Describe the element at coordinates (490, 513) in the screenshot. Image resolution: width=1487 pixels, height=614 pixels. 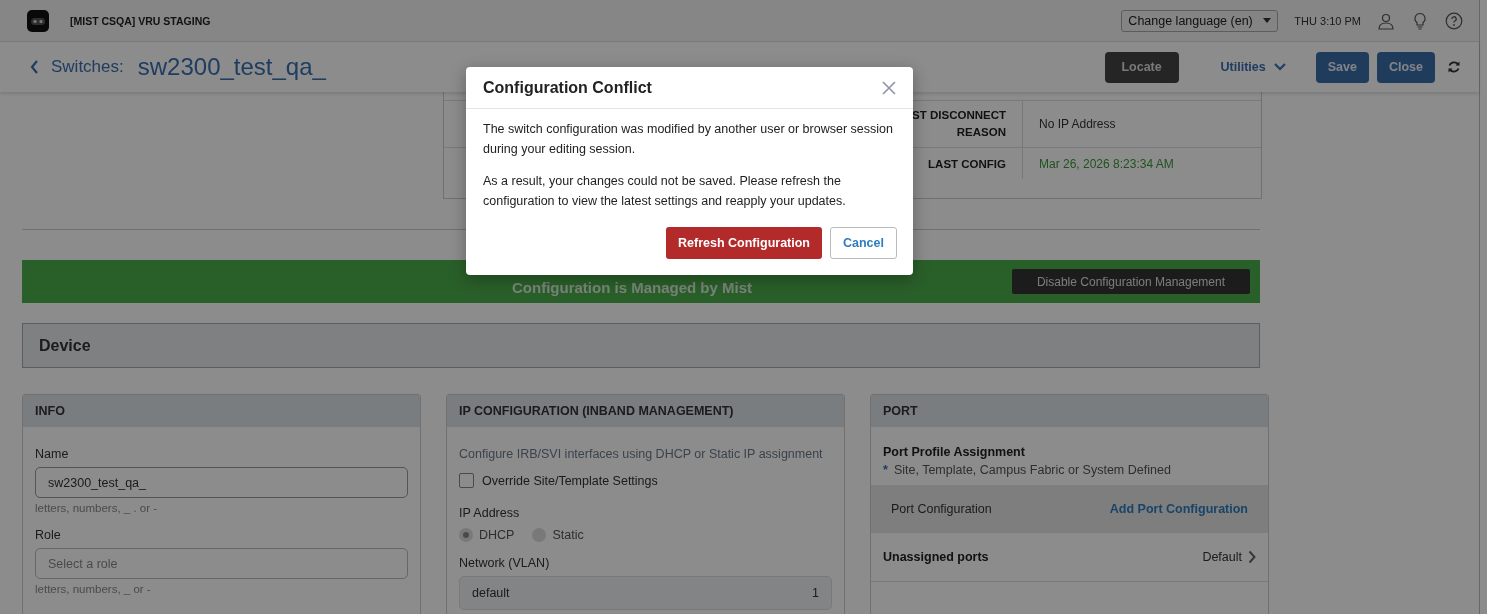
I see `field-label: IP Address` at that location.